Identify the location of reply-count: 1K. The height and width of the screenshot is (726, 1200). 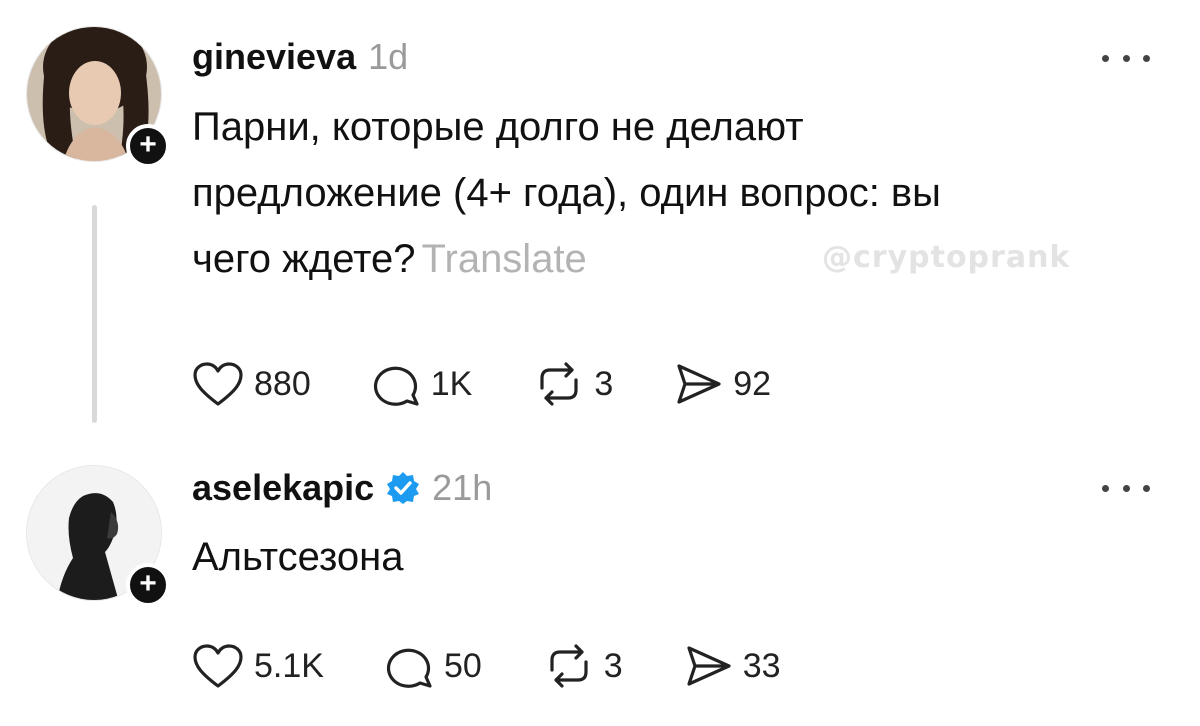
(451, 383).